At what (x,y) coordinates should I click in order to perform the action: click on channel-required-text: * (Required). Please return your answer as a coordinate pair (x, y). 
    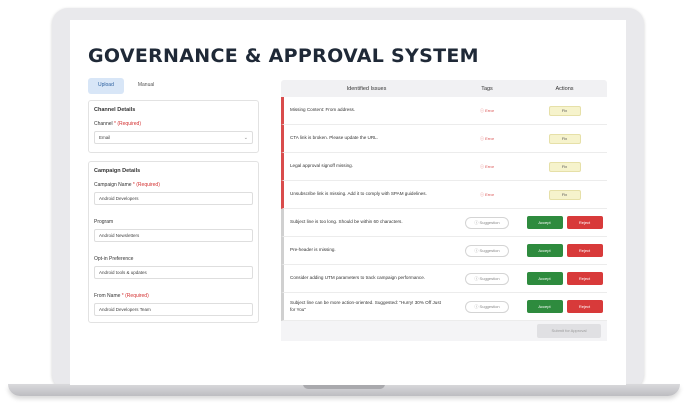
    Looking at the image, I should click on (127, 124).